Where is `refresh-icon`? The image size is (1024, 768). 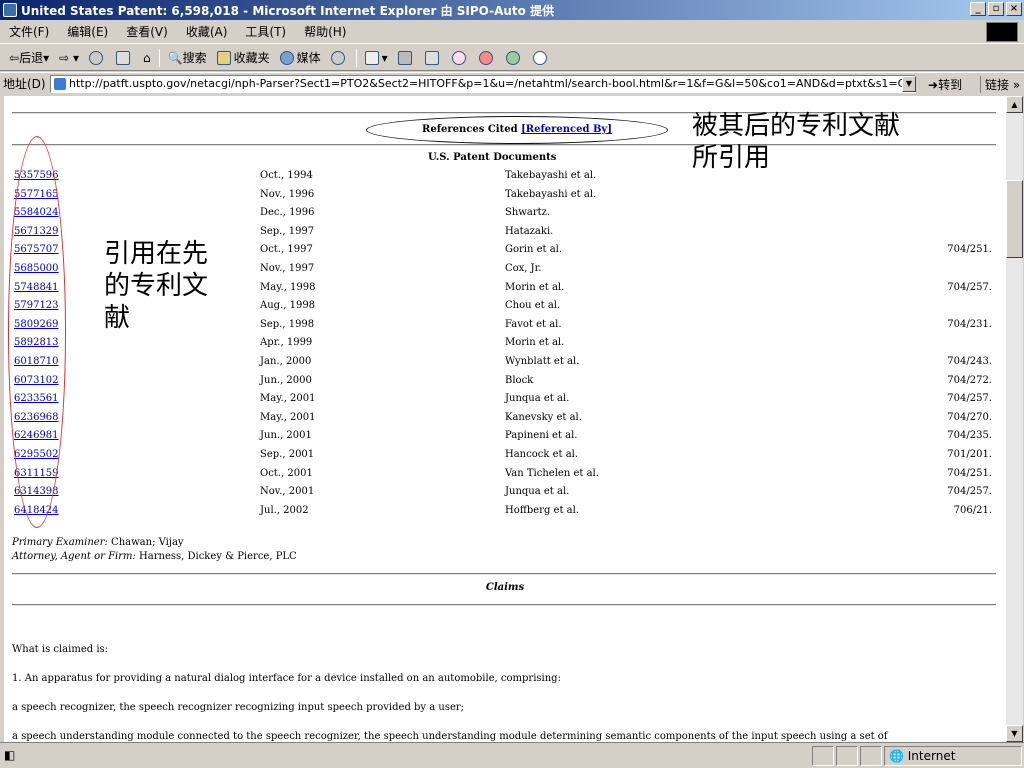
refresh-icon is located at coordinates (123, 57).